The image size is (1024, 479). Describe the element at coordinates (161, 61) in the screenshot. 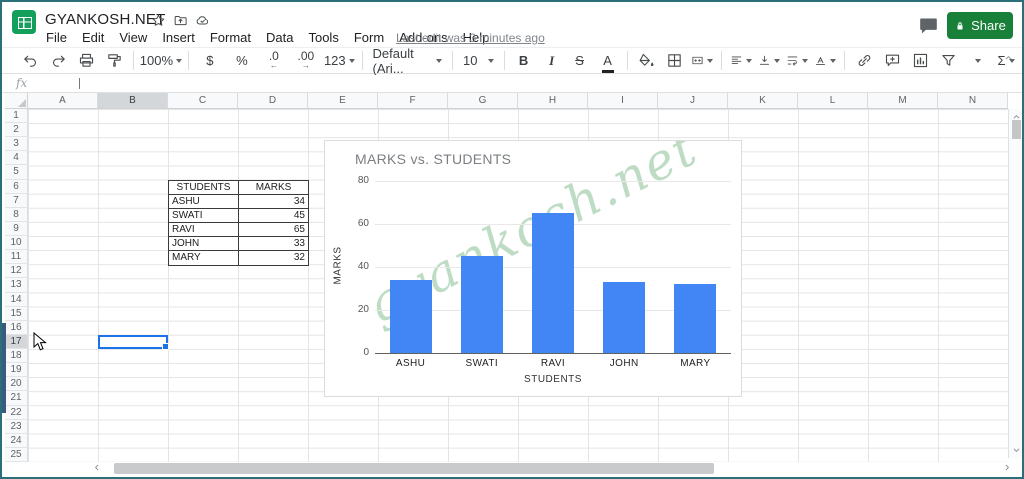

I see `zoom-selector: 100%` at that location.